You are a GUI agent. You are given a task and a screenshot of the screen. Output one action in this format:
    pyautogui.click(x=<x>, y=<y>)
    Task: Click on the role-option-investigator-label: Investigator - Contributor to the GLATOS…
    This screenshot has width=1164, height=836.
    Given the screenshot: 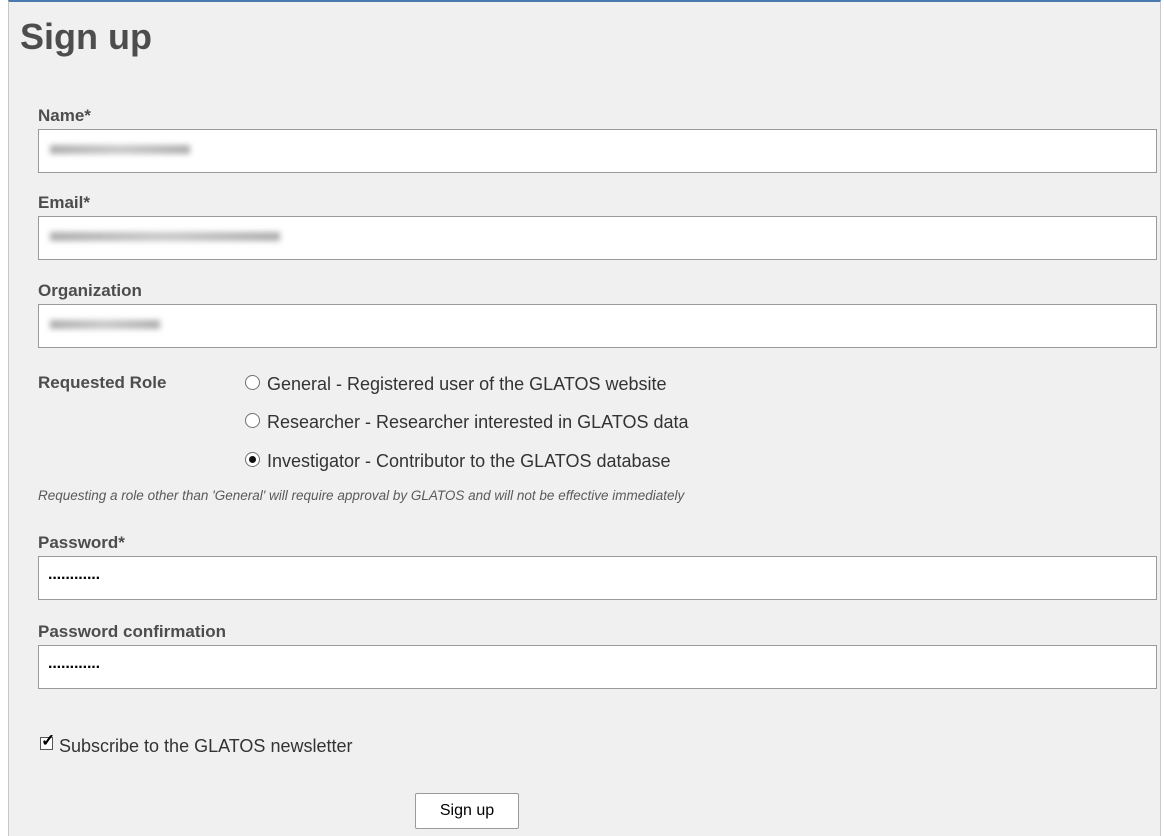 What is the action you would take?
    pyautogui.click(x=469, y=461)
    